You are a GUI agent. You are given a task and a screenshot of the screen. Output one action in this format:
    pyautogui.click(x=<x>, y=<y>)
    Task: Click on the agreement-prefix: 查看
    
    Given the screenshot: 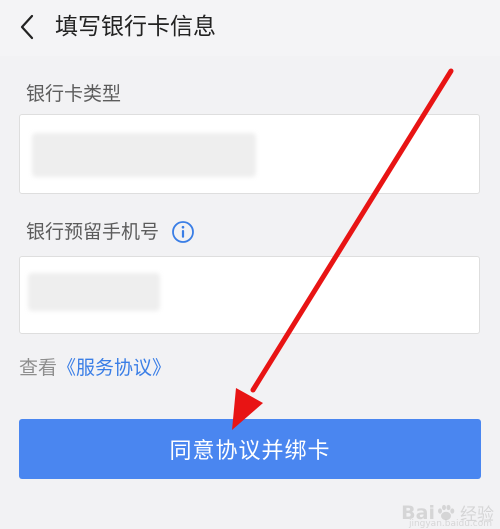 What is the action you would take?
    pyautogui.click(x=38, y=368)
    